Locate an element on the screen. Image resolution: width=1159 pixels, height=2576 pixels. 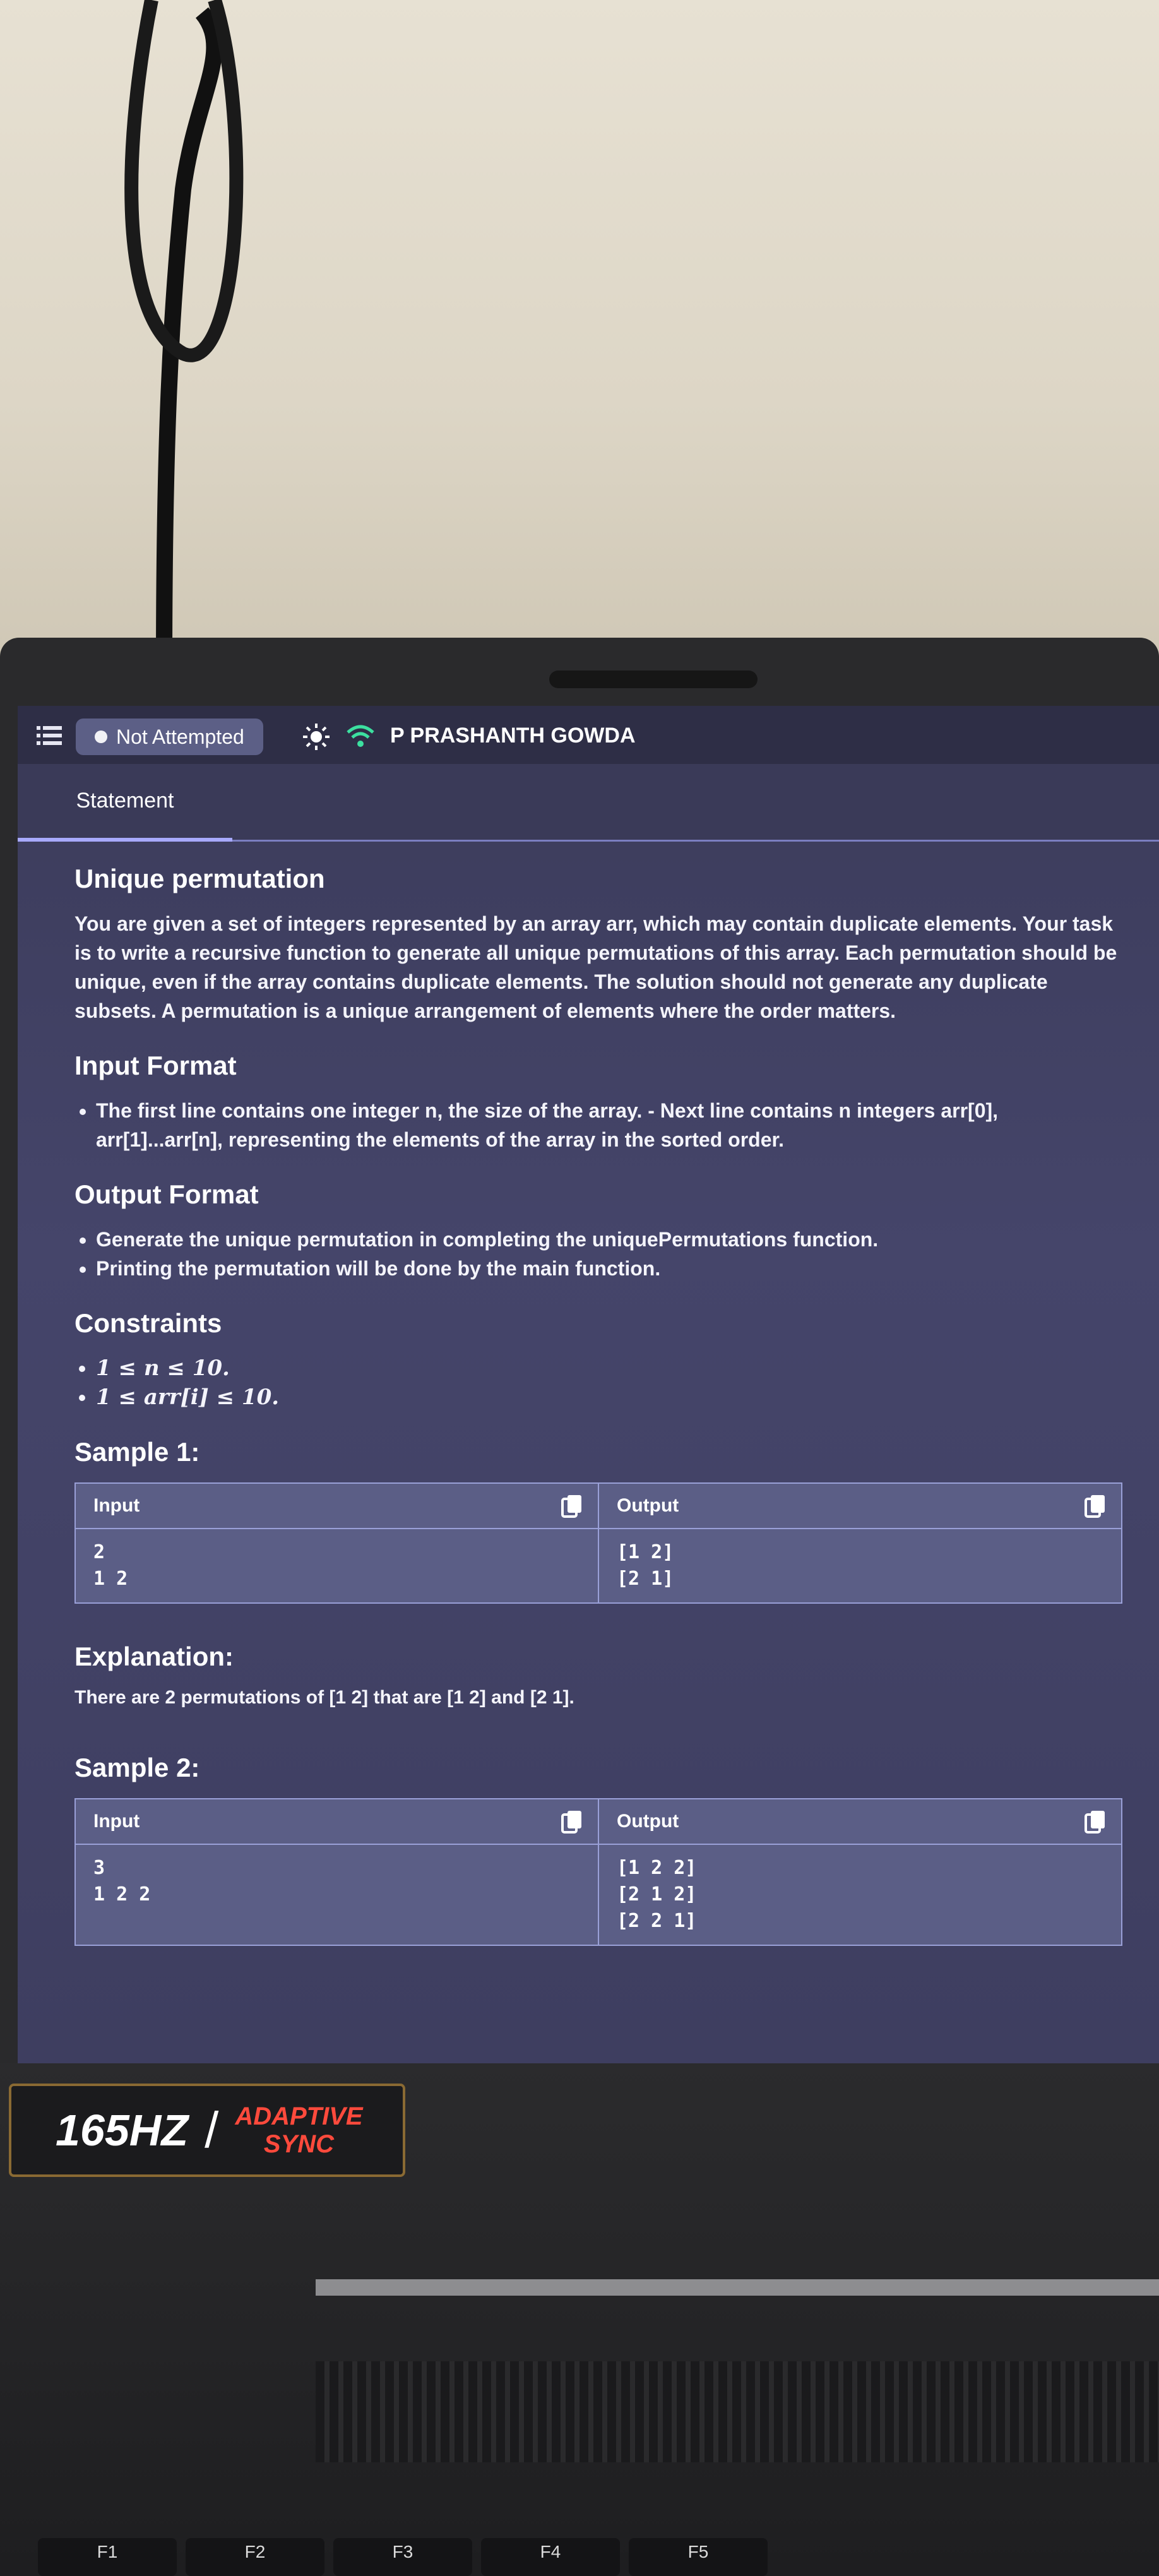
status-badge: Not Attempted is located at coordinates (170, 737).